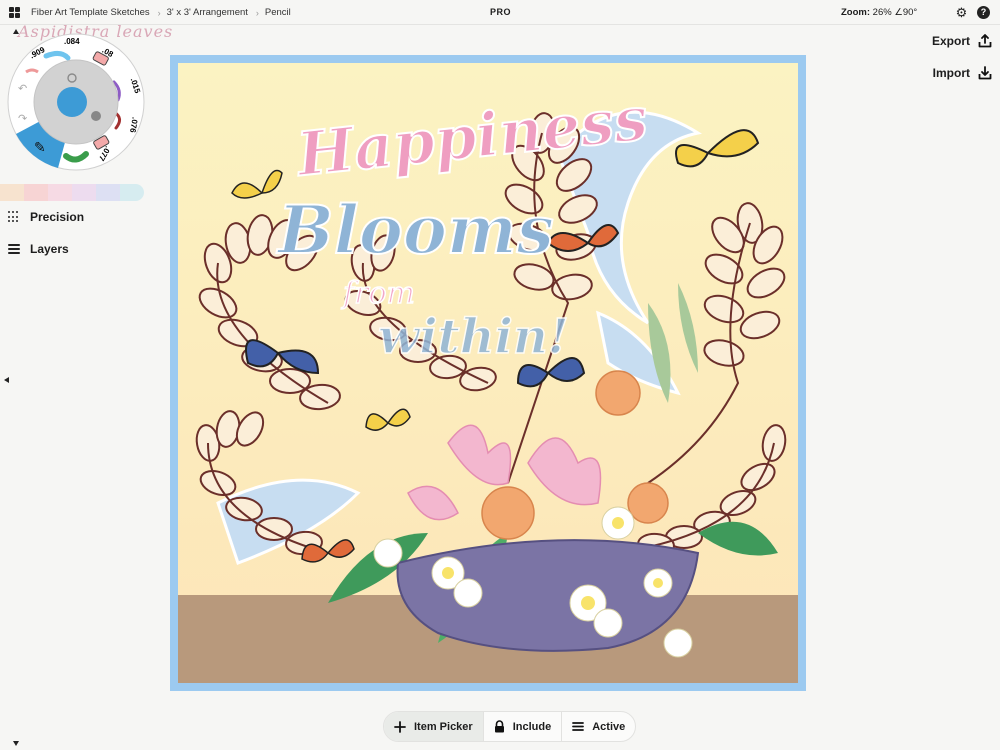  I want to click on selection-toolbar: Item Picker Include Active, so click(510, 726).